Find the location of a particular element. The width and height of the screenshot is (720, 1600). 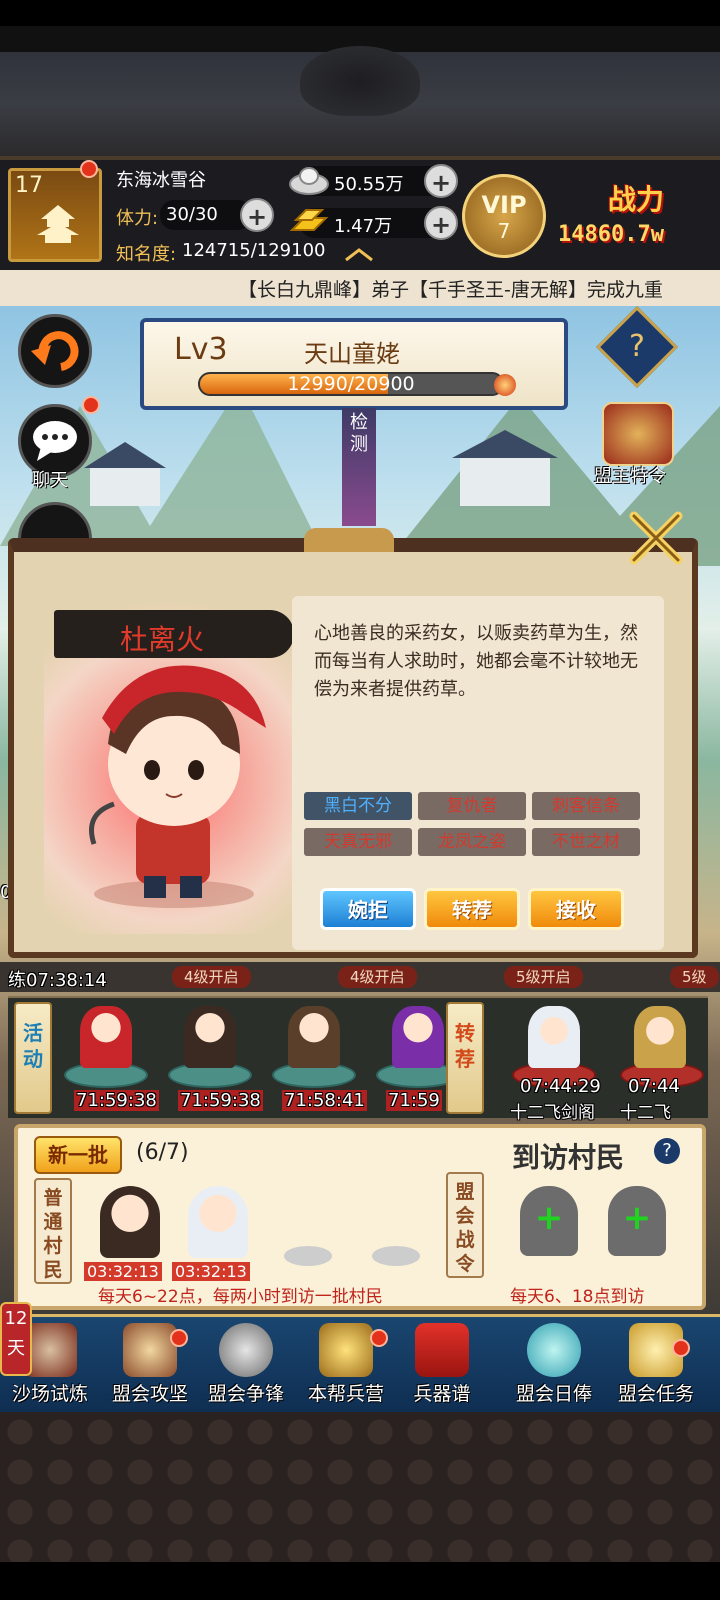

footer-pattern is located at coordinates (360, 1487).